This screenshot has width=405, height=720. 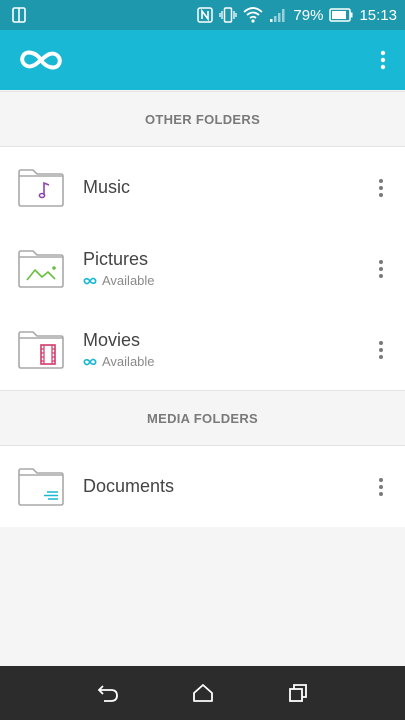 I want to click on recents-icon, so click(x=298, y=693).